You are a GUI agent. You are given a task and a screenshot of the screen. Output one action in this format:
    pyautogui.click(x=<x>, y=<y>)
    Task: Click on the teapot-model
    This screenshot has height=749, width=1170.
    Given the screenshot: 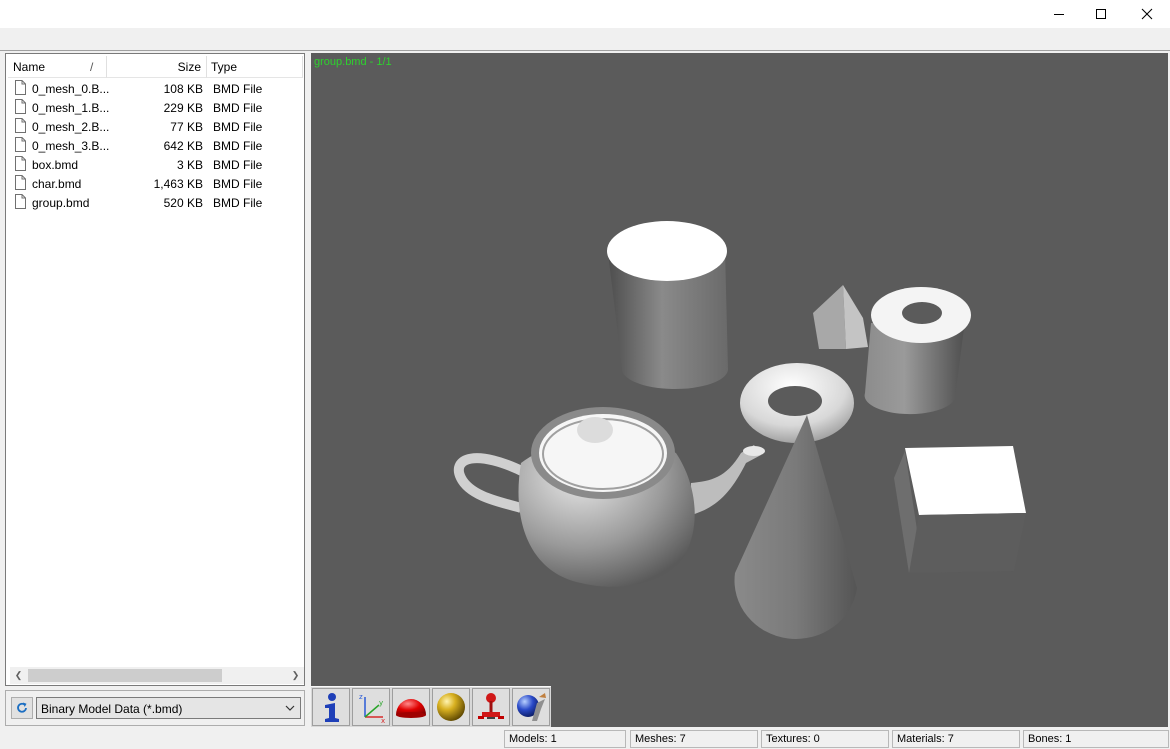 What is the action you would take?
    pyautogui.click(x=609, y=497)
    